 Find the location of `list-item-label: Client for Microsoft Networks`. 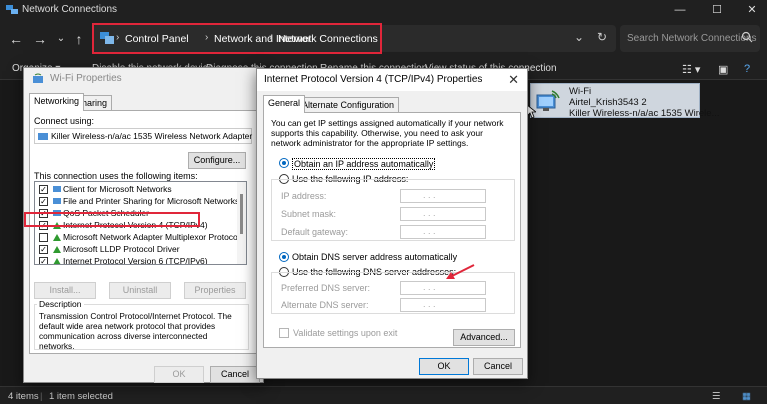

list-item-label: Client for Microsoft Networks is located at coordinates (117, 189).